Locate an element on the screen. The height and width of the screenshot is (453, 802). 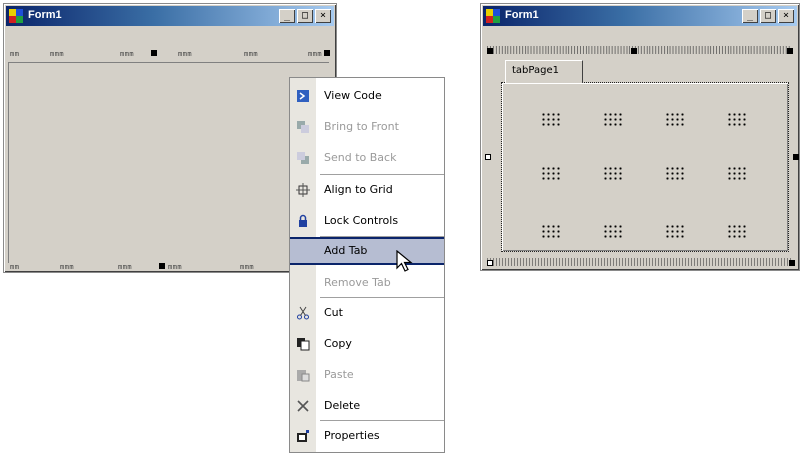
menu-item-remove-tab: Remove Tab is located at coordinates (367, 283).